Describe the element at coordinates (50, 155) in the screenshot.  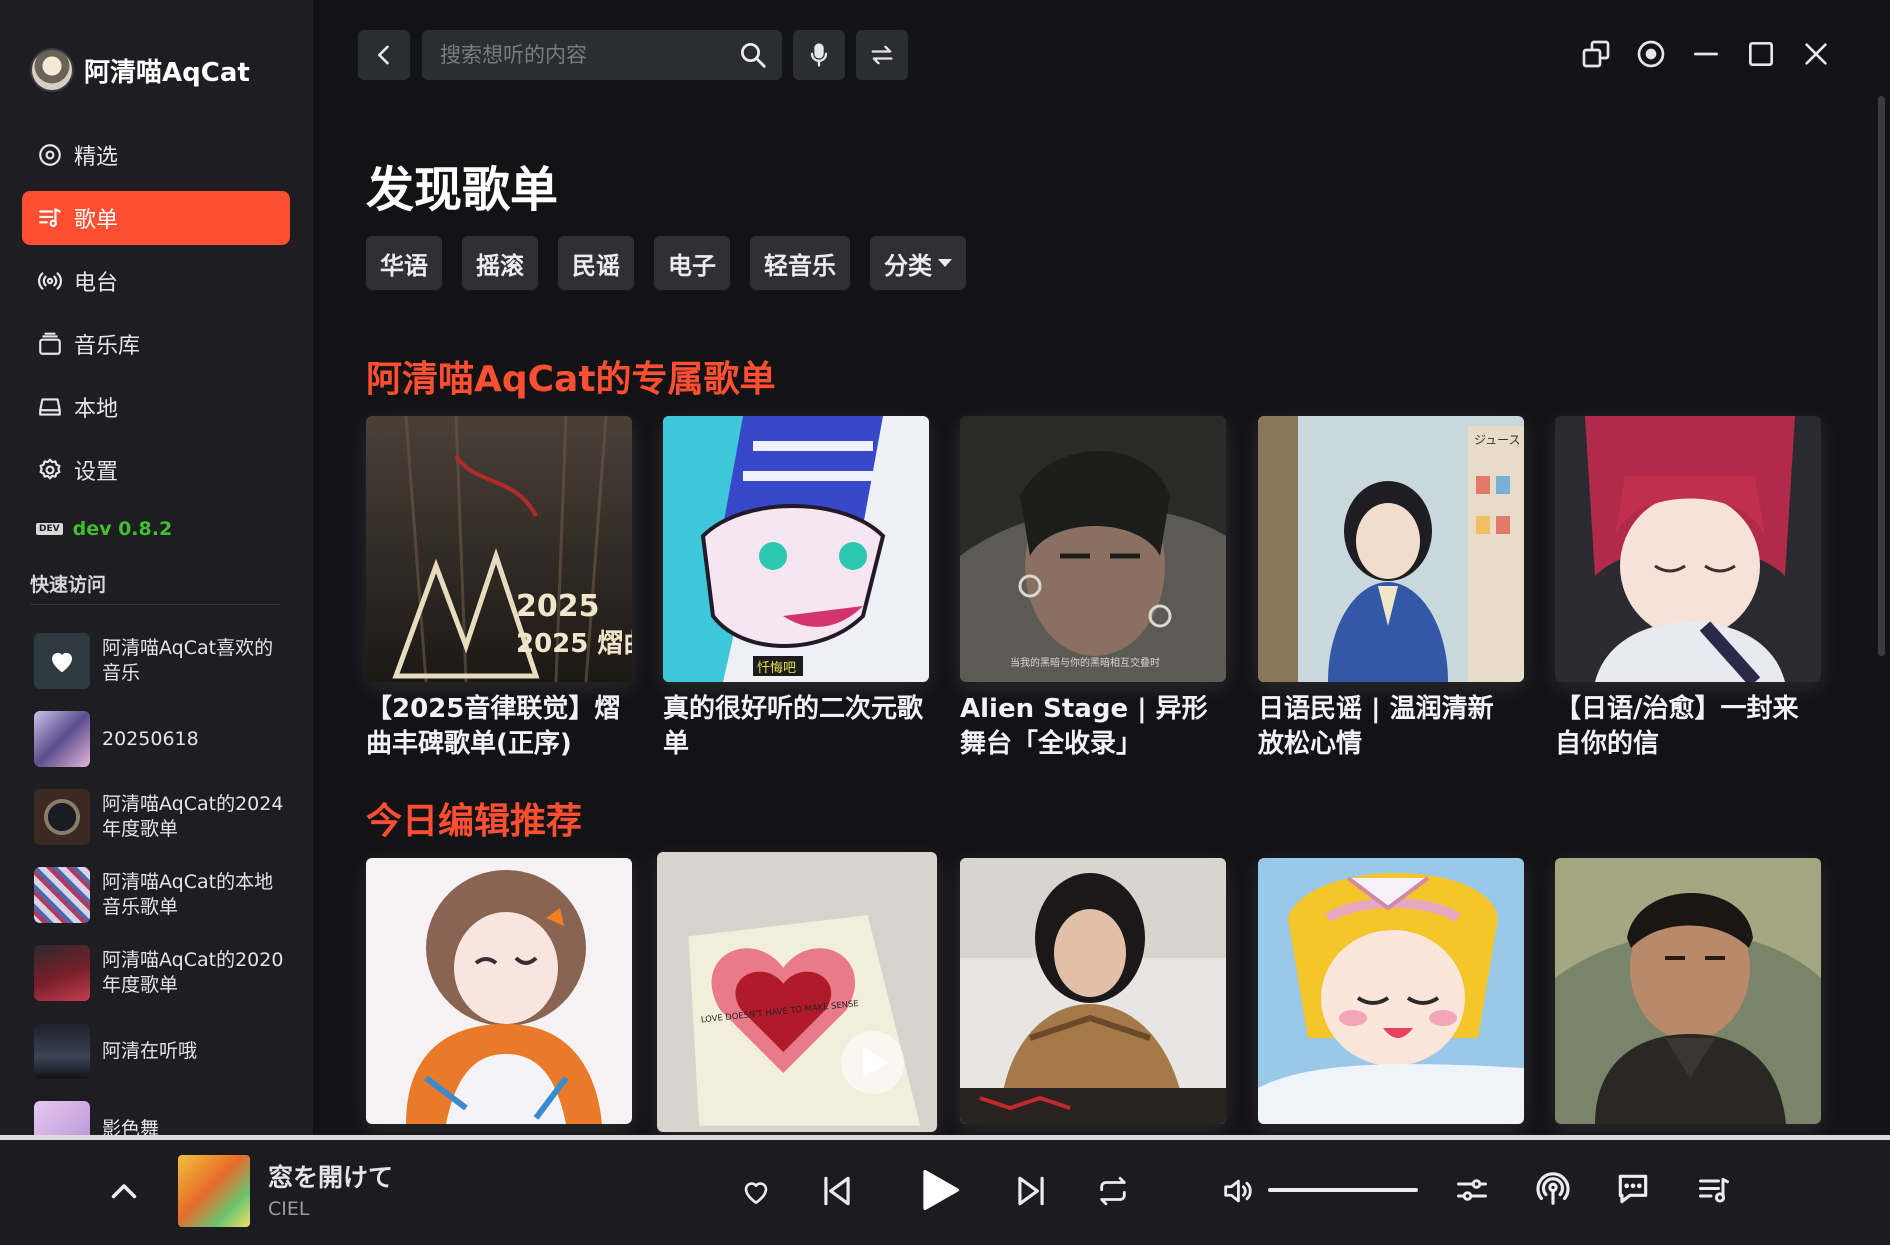
I see `compass-icon` at that location.